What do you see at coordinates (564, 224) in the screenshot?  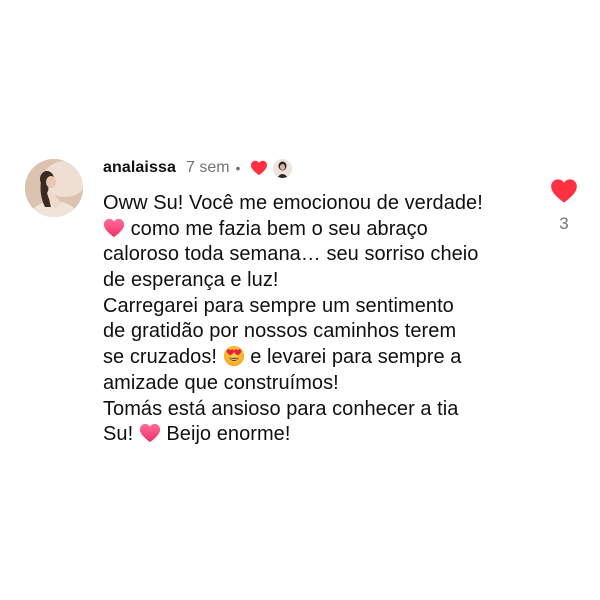 I see `like-count: 3` at bounding box center [564, 224].